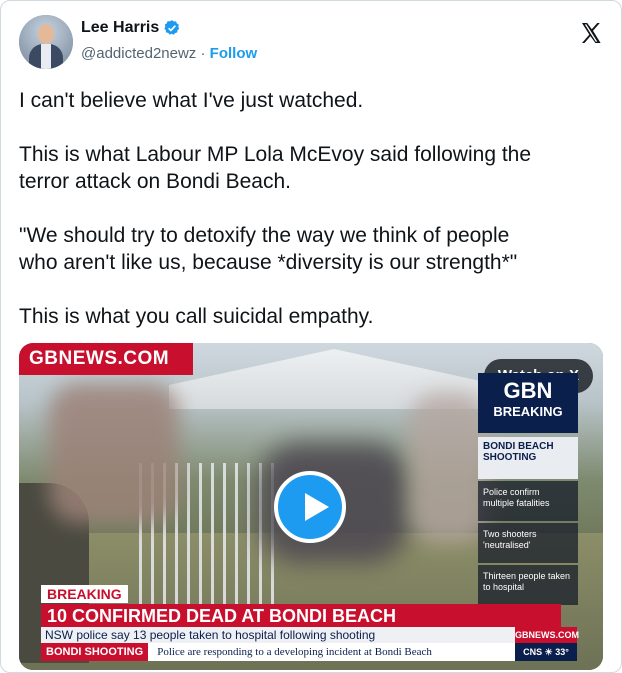 Image resolution: width=622 pixels, height=673 pixels. I want to click on gbnews-brand-label: GBNEWS.COM, so click(106, 359).